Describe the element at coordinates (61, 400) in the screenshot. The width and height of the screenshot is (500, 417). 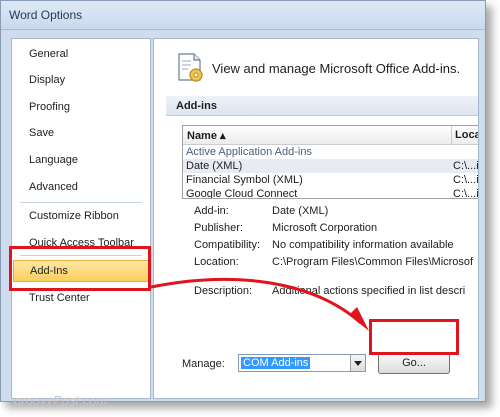
I see `watermark: groovyPost.com` at that location.